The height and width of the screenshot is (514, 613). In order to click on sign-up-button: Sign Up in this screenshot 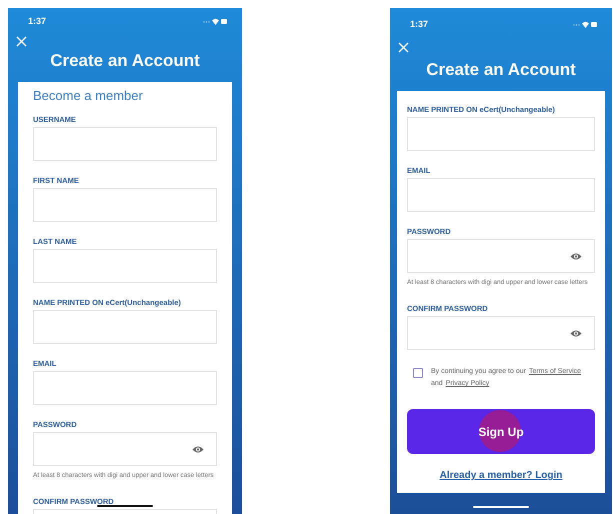, I will do `click(501, 431)`.